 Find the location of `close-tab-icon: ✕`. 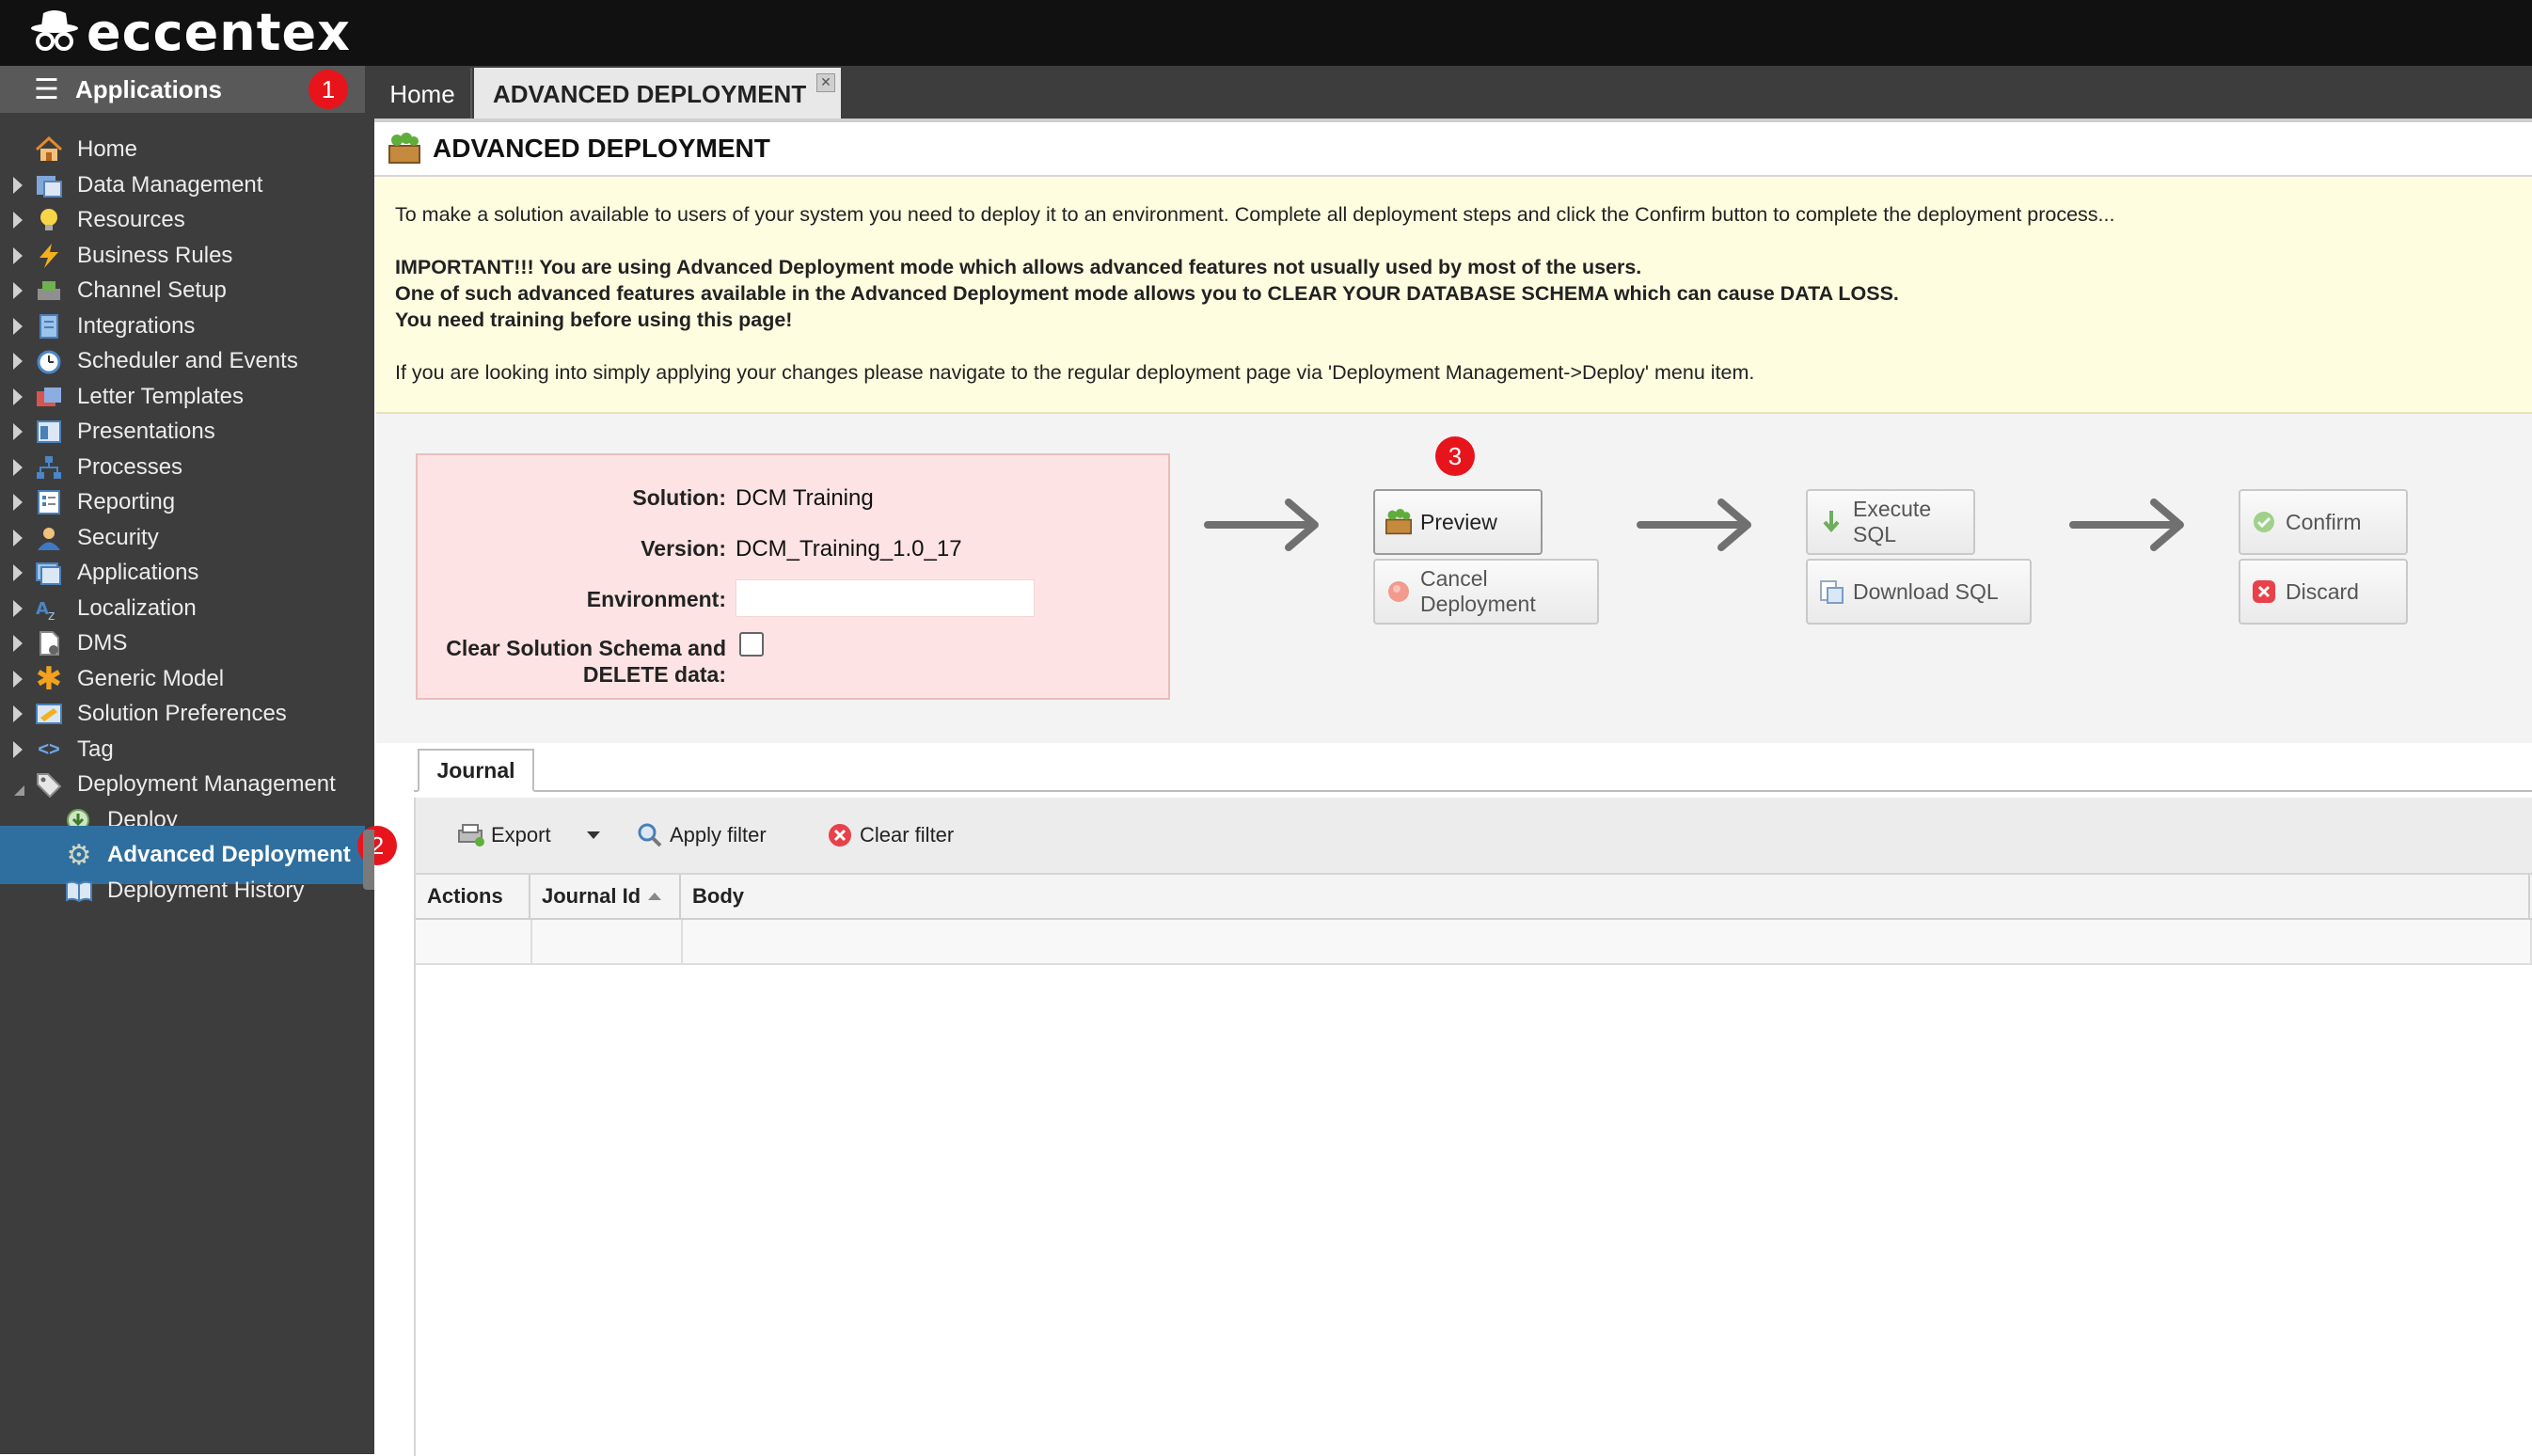

close-tab-icon: ✕ is located at coordinates (825, 82).